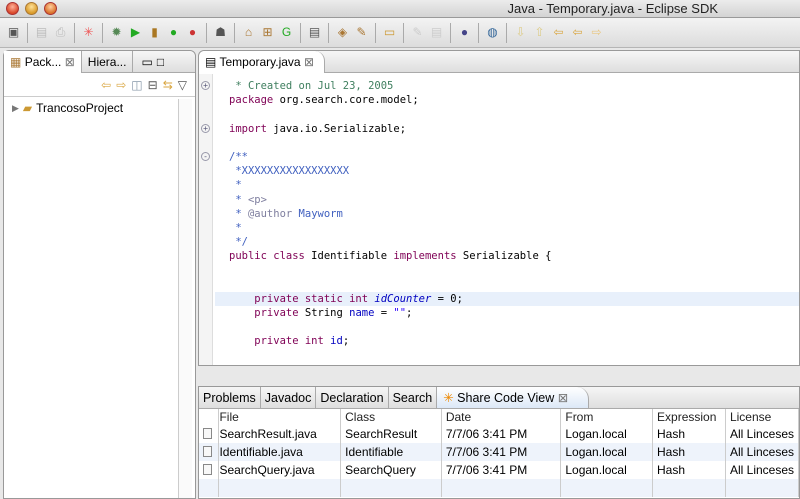  What do you see at coordinates (153, 85) in the screenshot?
I see `collapse-all-icon: ⊟` at bounding box center [153, 85].